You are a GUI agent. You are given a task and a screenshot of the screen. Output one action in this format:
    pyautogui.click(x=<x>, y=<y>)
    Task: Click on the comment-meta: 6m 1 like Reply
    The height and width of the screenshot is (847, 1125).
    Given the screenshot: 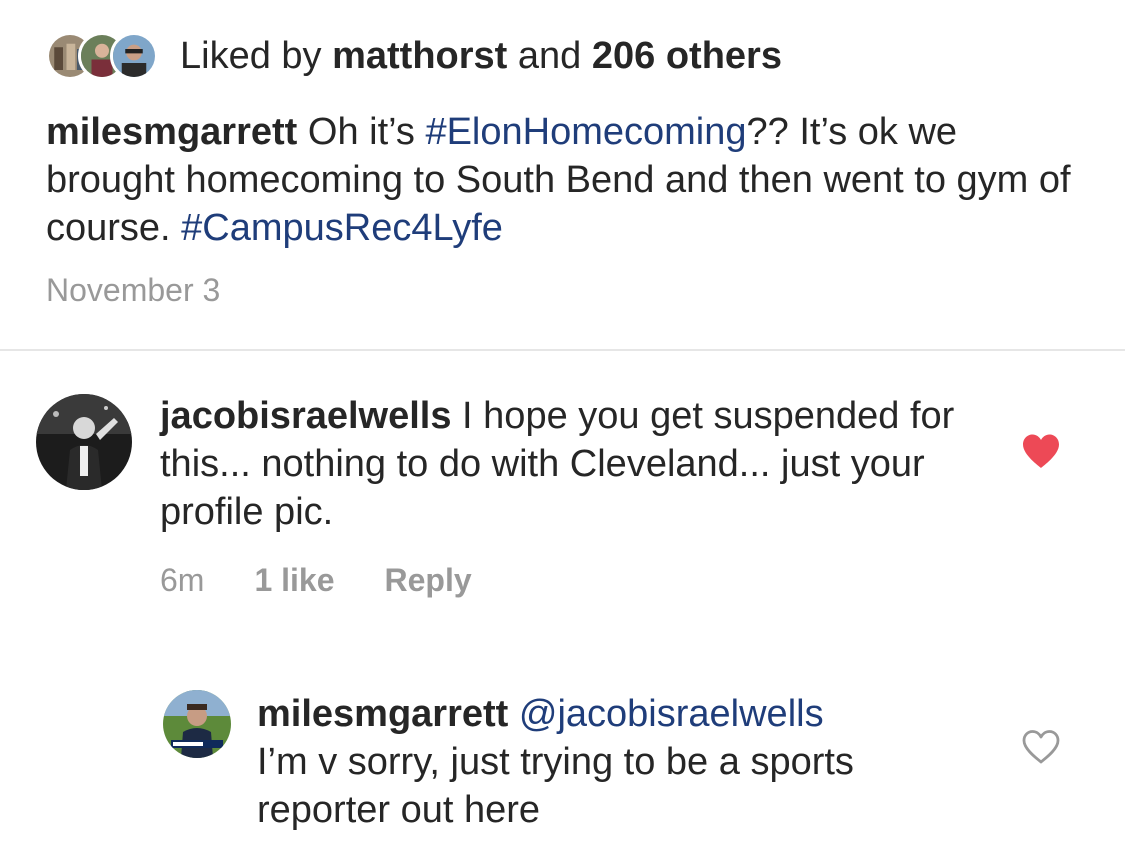 What is the action you would take?
    pyautogui.click(x=341, y=580)
    